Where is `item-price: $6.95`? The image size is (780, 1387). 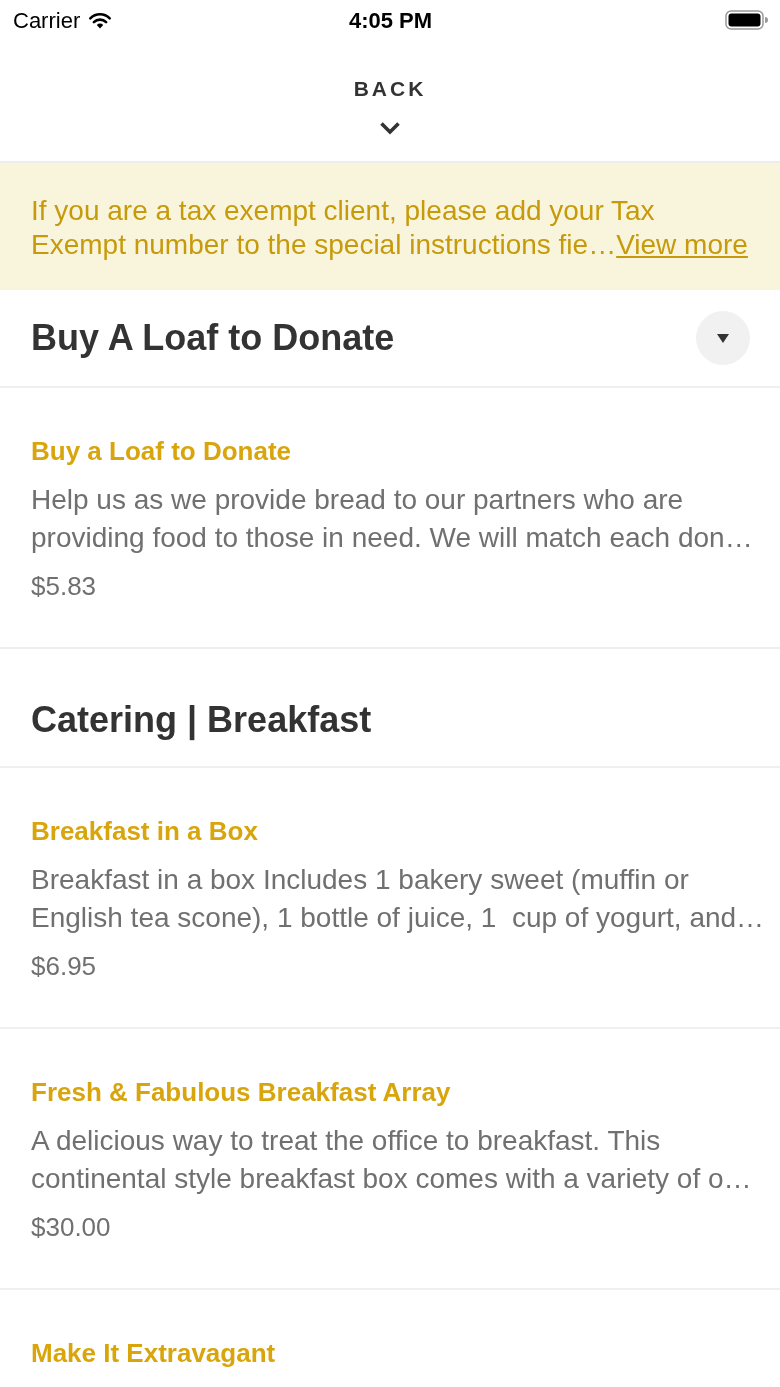
item-price: $6.95 is located at coordinates (64, 966).